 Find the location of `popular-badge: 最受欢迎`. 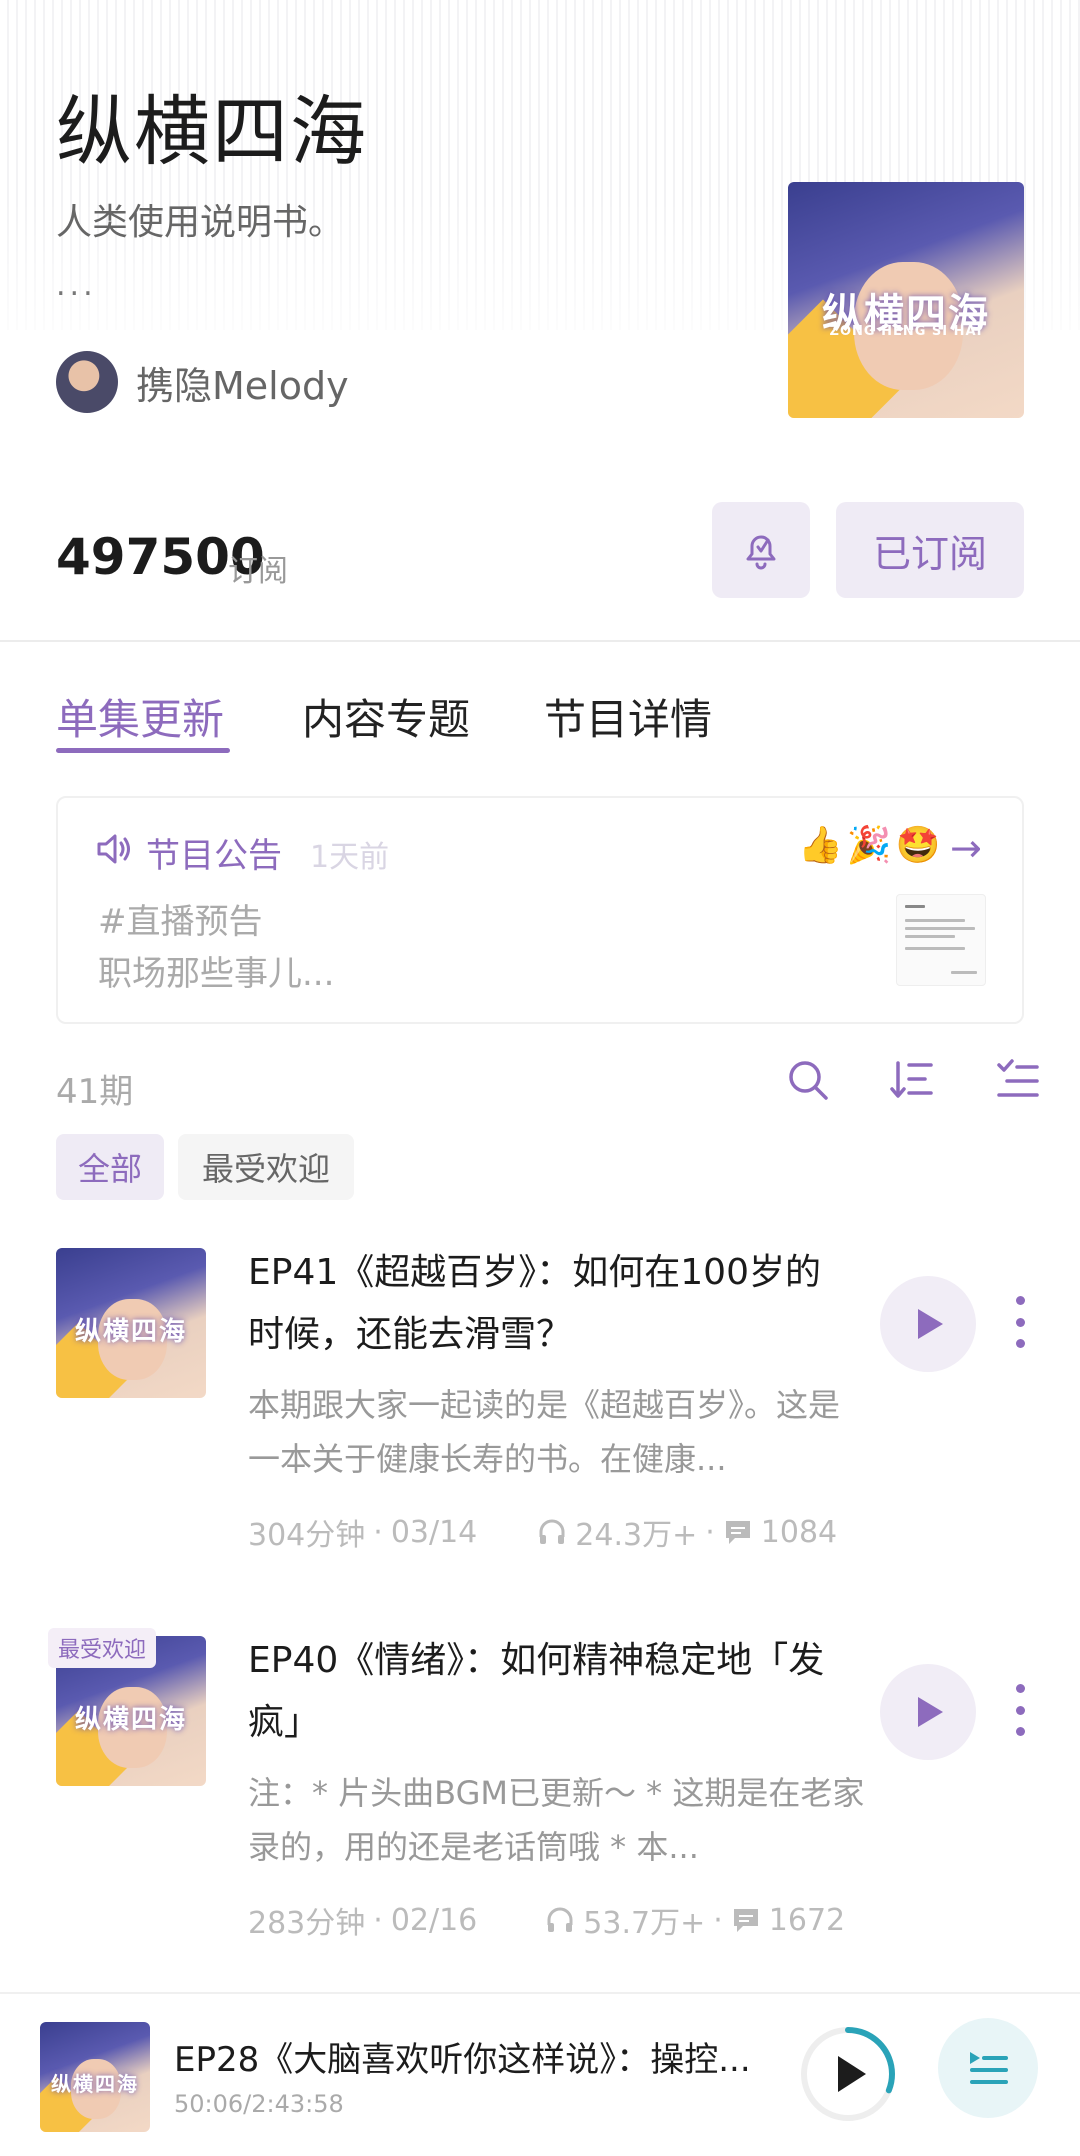

popular-badge: 最受欢迎 is located at coordinates (102, 1648).